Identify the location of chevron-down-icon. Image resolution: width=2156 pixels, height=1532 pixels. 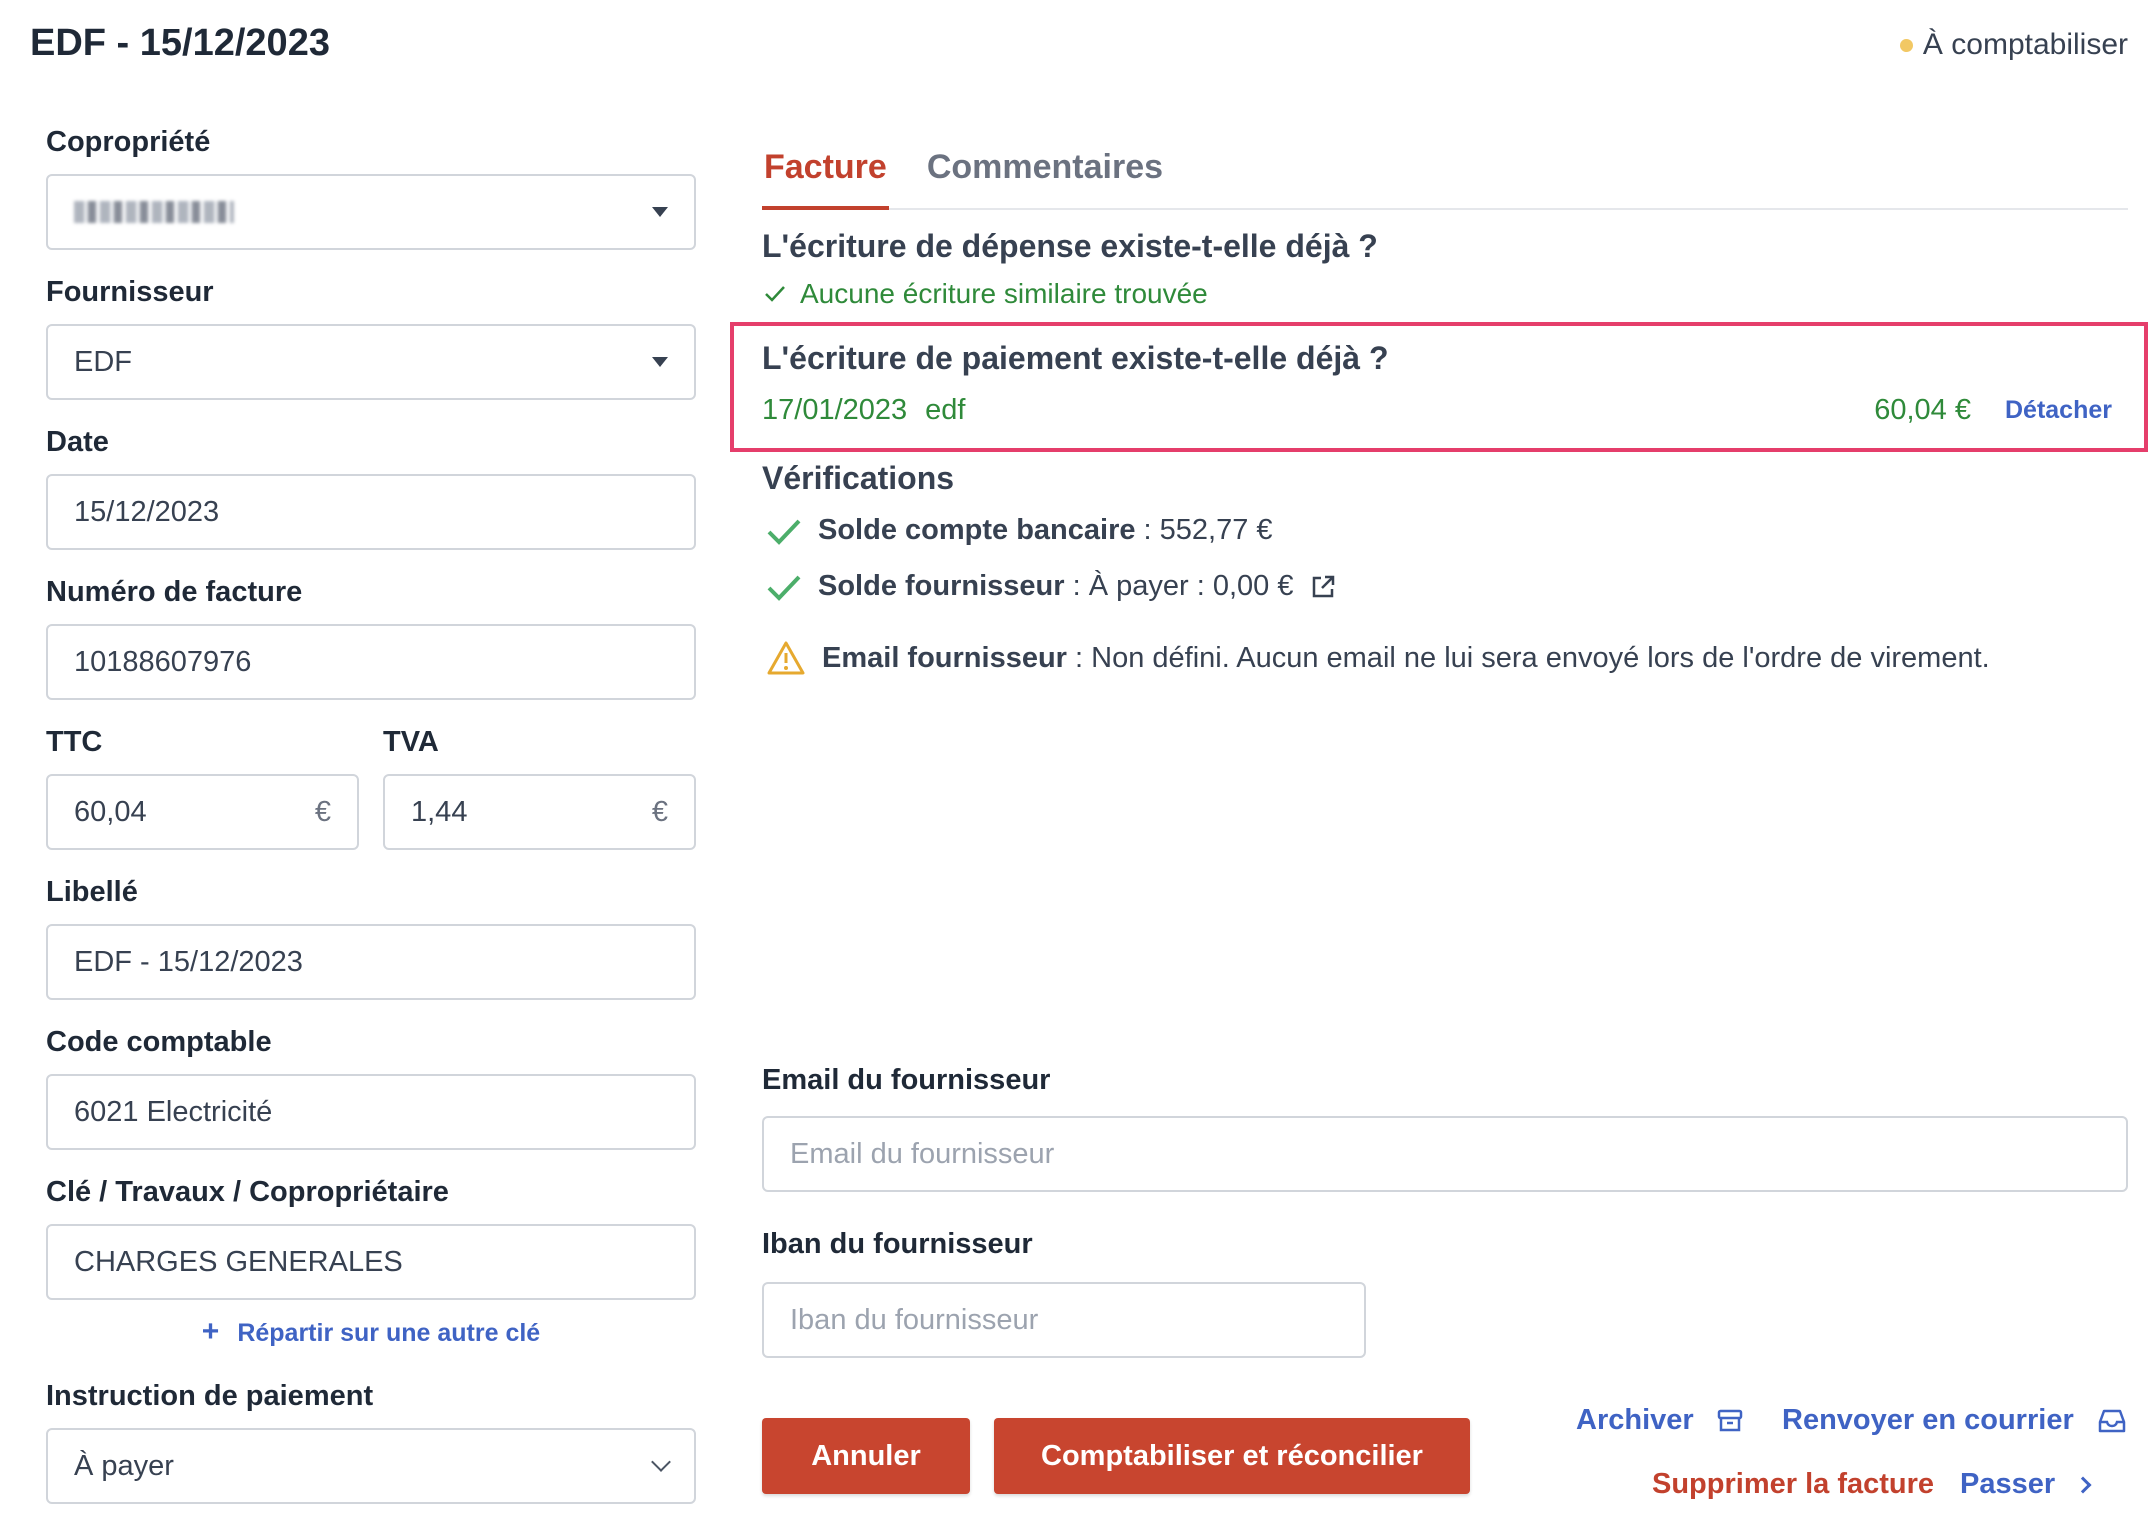
(661, 1462).